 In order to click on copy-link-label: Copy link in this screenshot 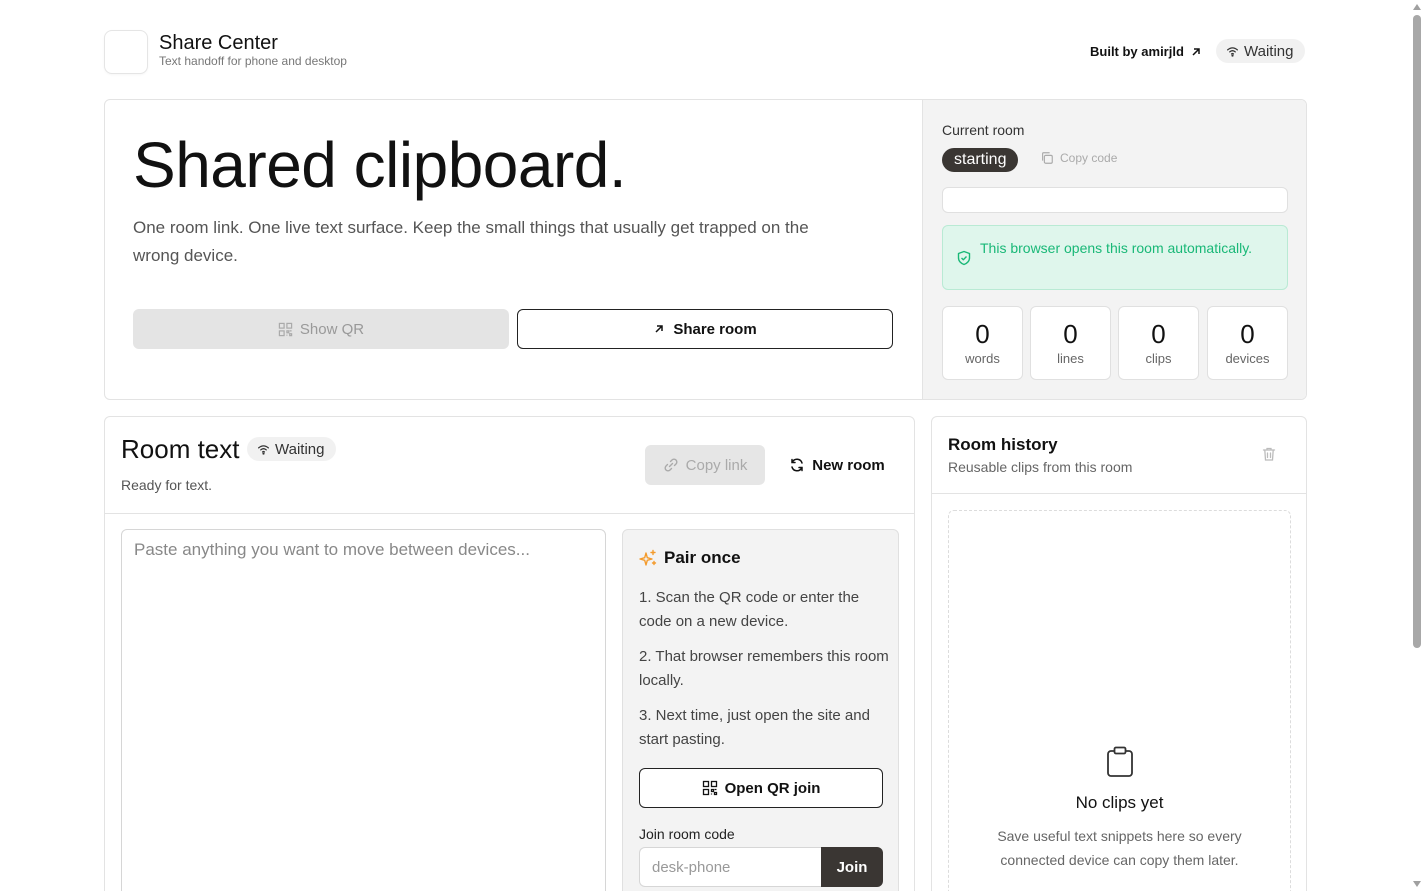, I will do `click(716, 465)`.